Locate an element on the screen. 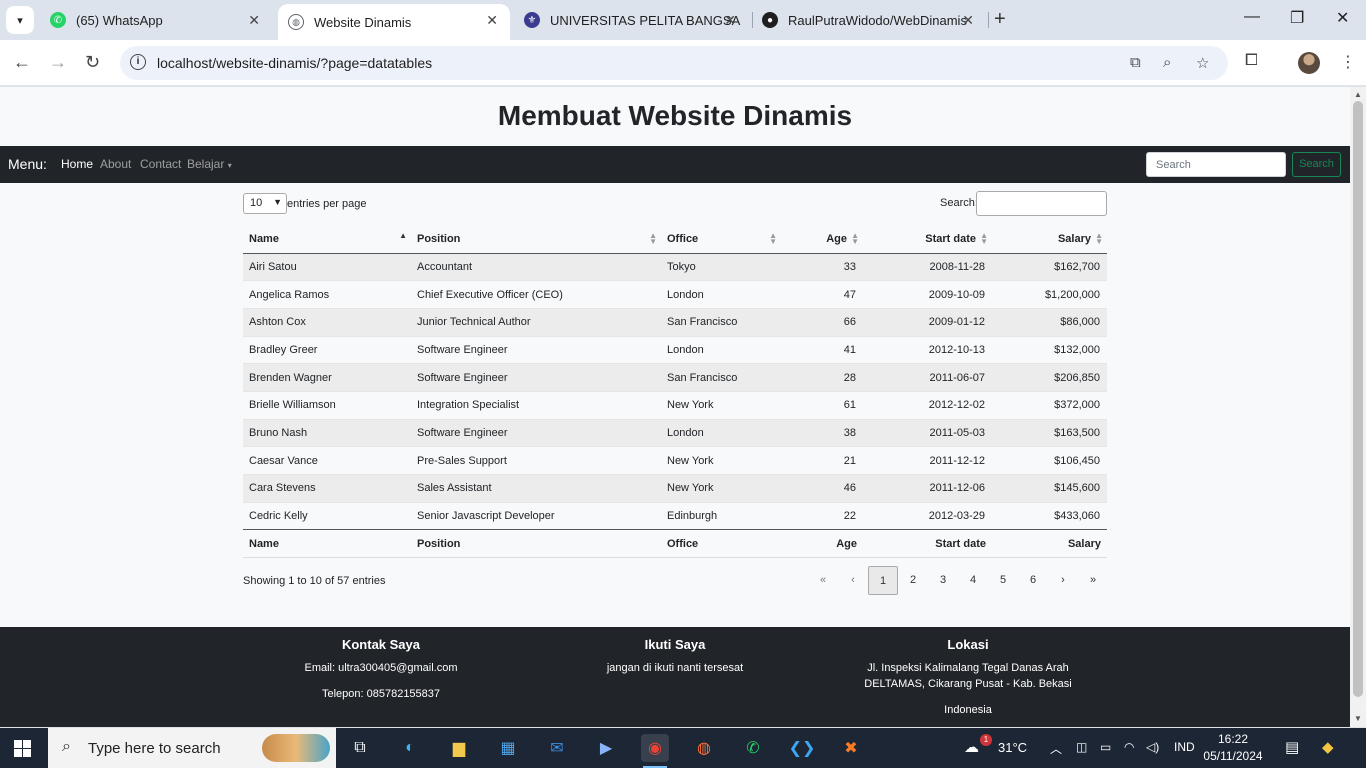 This screenshot has width=1366, height=768. back-arrow-icon: ← is located at coordinates (22, 62).